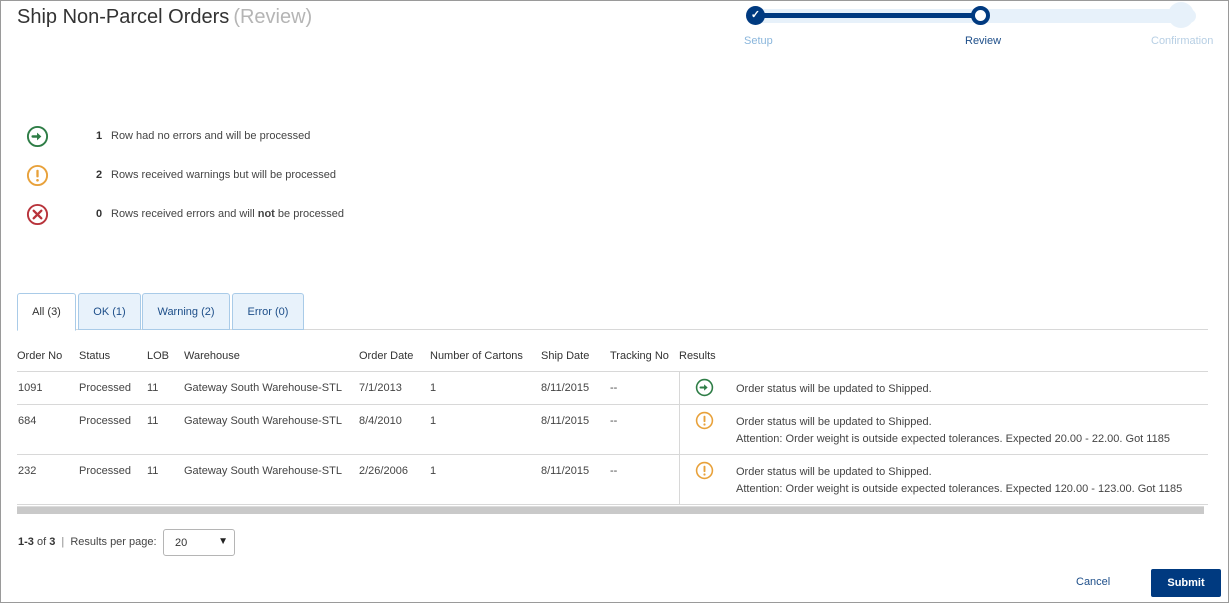 This screenshot has width=1229, height=603. I want to click on horizontal-scrollbar, so click(610, 510).